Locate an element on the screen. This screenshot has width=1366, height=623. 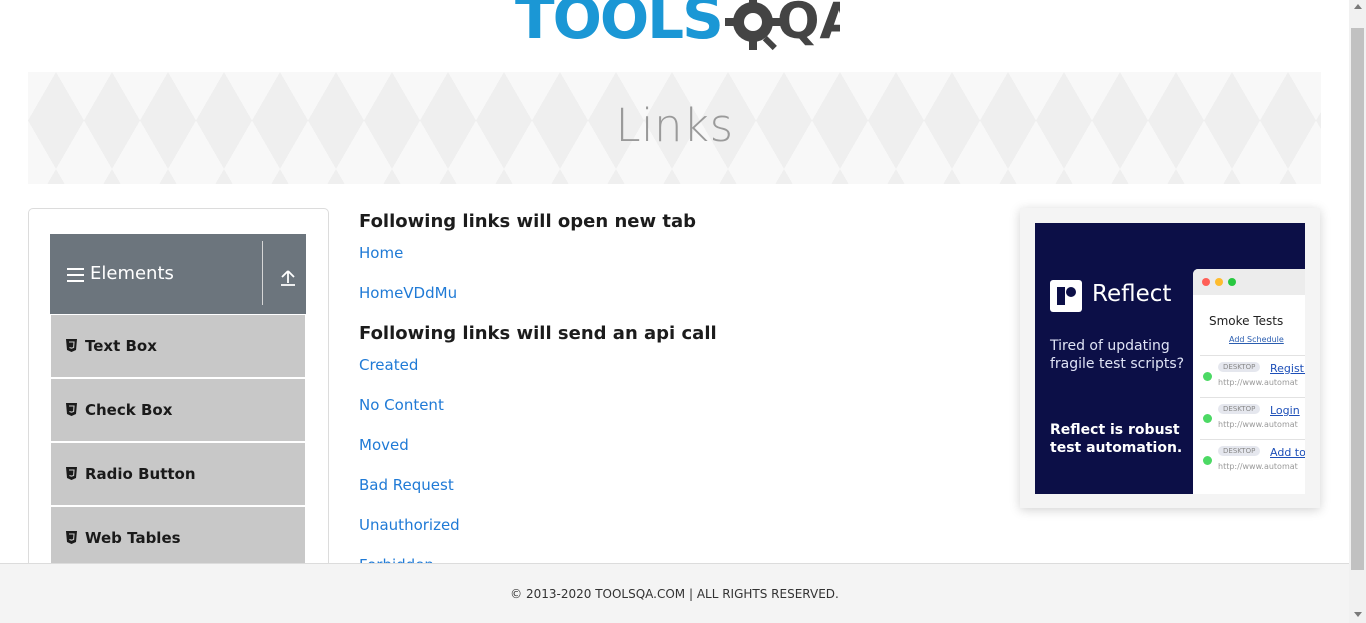
scrollbar-thumb is located at coordinates (1357, 299).